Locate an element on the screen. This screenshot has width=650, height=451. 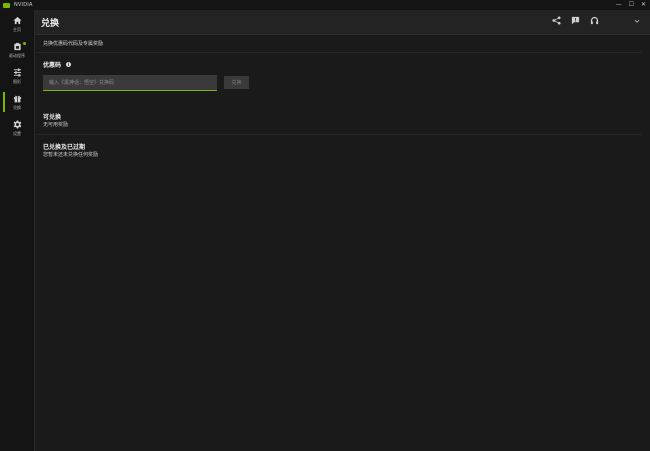
promo-code-label-text: 优惠码 is located at coordinates (52, 65).